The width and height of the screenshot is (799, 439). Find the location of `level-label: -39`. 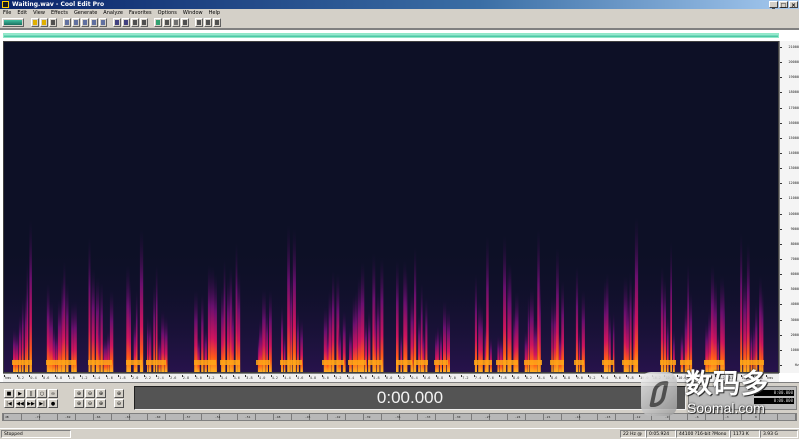

level-label: -39 is located at coordinates (368, 417).